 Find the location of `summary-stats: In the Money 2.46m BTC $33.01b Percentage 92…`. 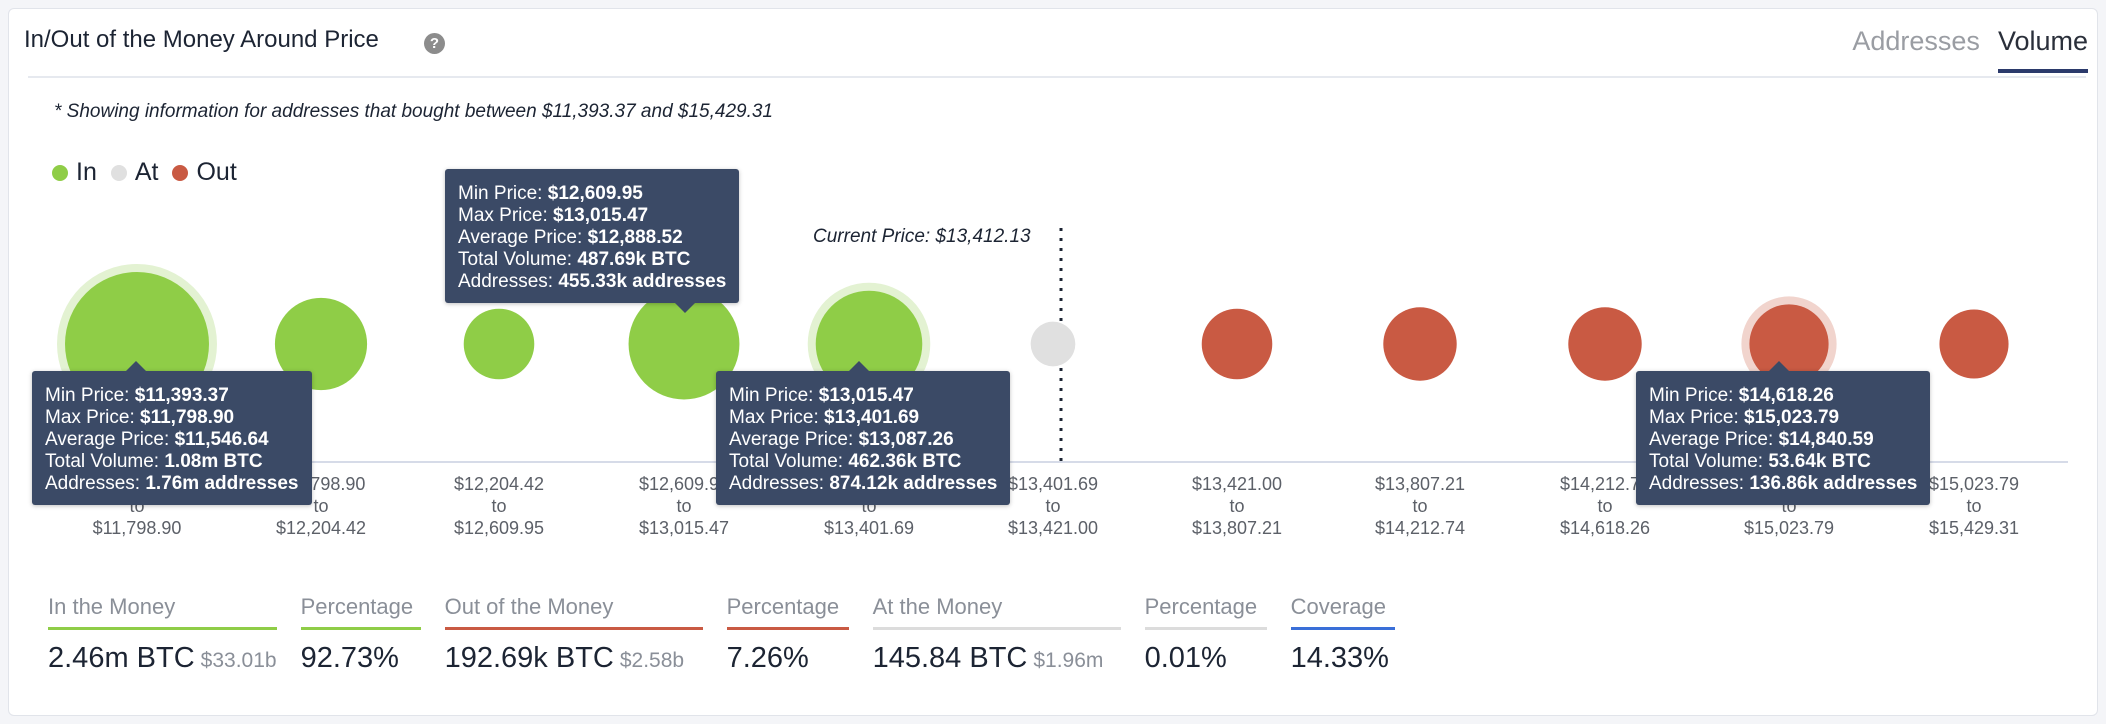

summary-stats: In the Money 2.46m BTC $33.01b Percentage 92… is located at coordinates (733, 634).